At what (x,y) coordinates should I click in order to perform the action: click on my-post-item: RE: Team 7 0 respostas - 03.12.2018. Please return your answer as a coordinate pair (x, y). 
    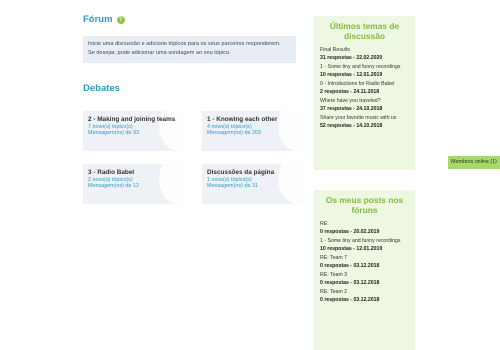
    Looking at the image, I should click on (364, 262).